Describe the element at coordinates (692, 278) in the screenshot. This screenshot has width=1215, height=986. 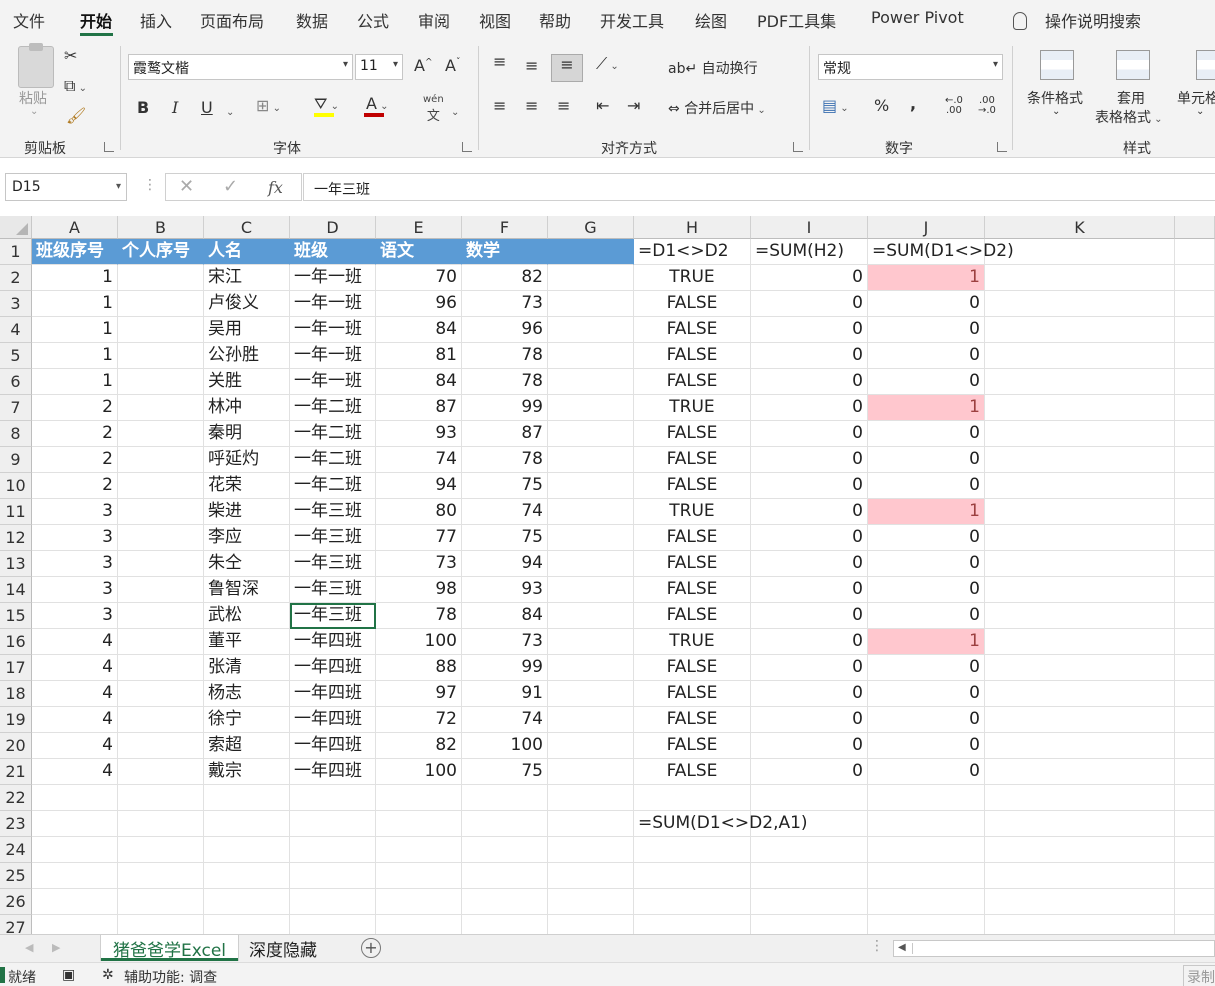
I see `cell-H2: TRUE` at that location.